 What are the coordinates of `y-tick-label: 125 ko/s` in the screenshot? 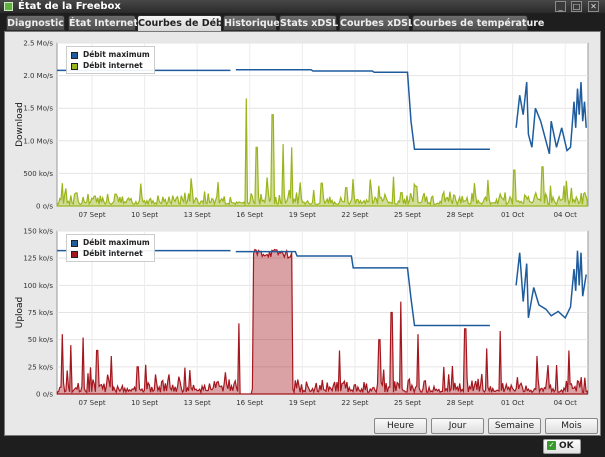 It's located at (38, 259).